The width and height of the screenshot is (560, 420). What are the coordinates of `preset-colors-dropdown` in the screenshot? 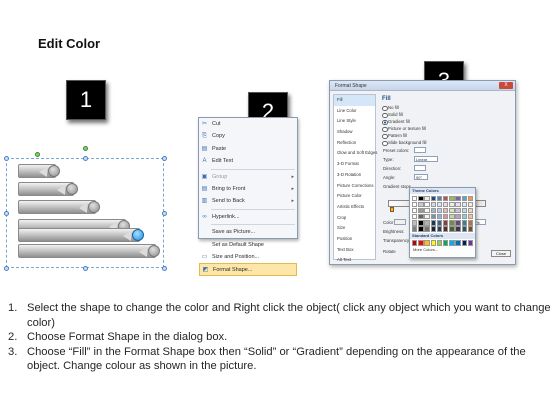 It's located at (420, 150).